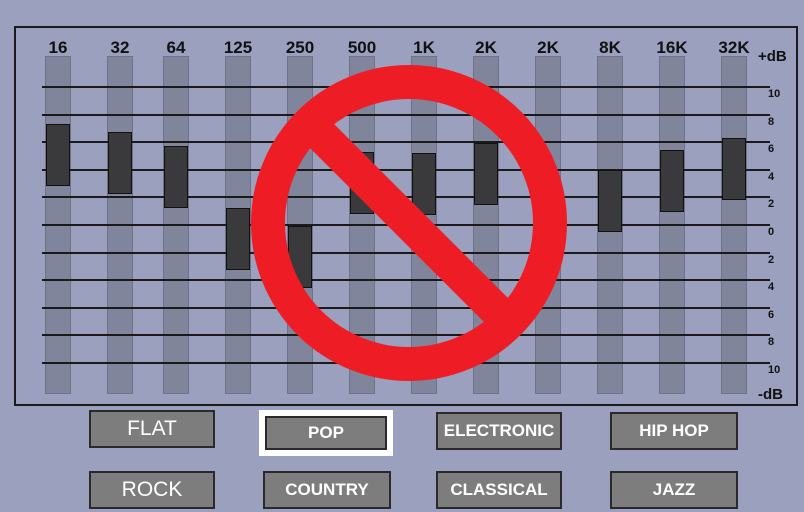  I want to click on scale-label: 0, so click(771, 232).